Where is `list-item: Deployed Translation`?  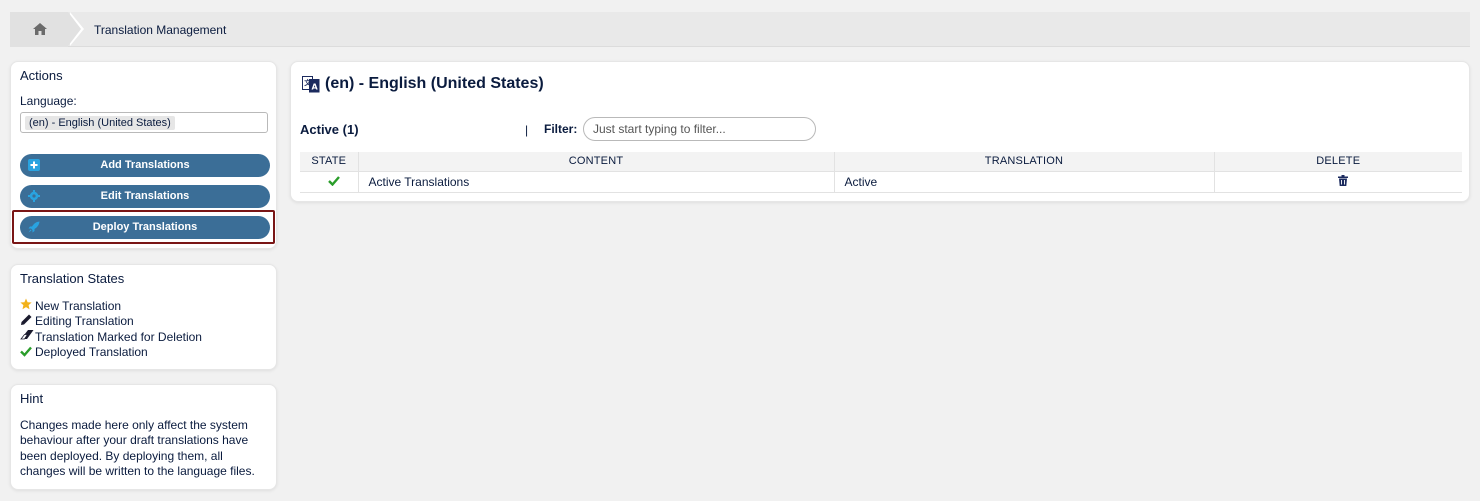 list-item: Deployed Translation is located at coordinates (111, 353).